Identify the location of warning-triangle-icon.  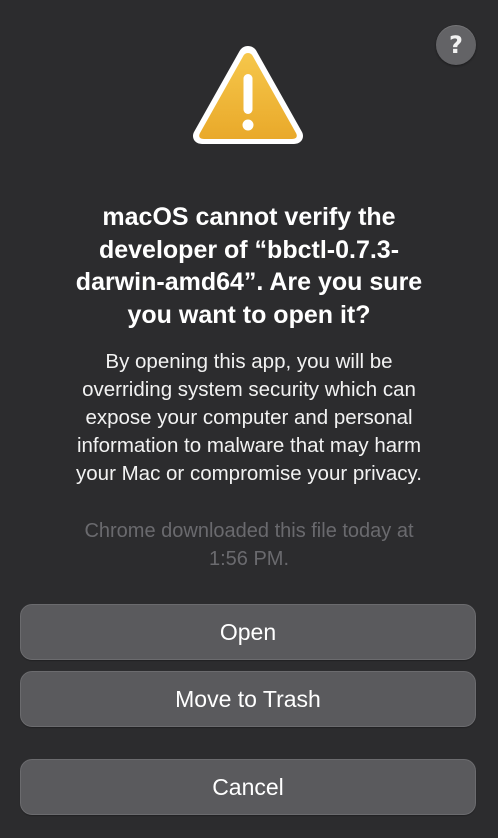
(248, 95).